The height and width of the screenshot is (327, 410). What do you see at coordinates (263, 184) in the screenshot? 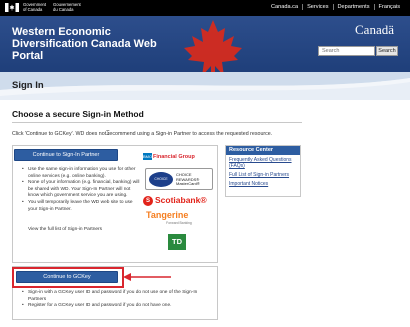
I see `important-notices-link: Important Notices` at bounding box center [263, 184].